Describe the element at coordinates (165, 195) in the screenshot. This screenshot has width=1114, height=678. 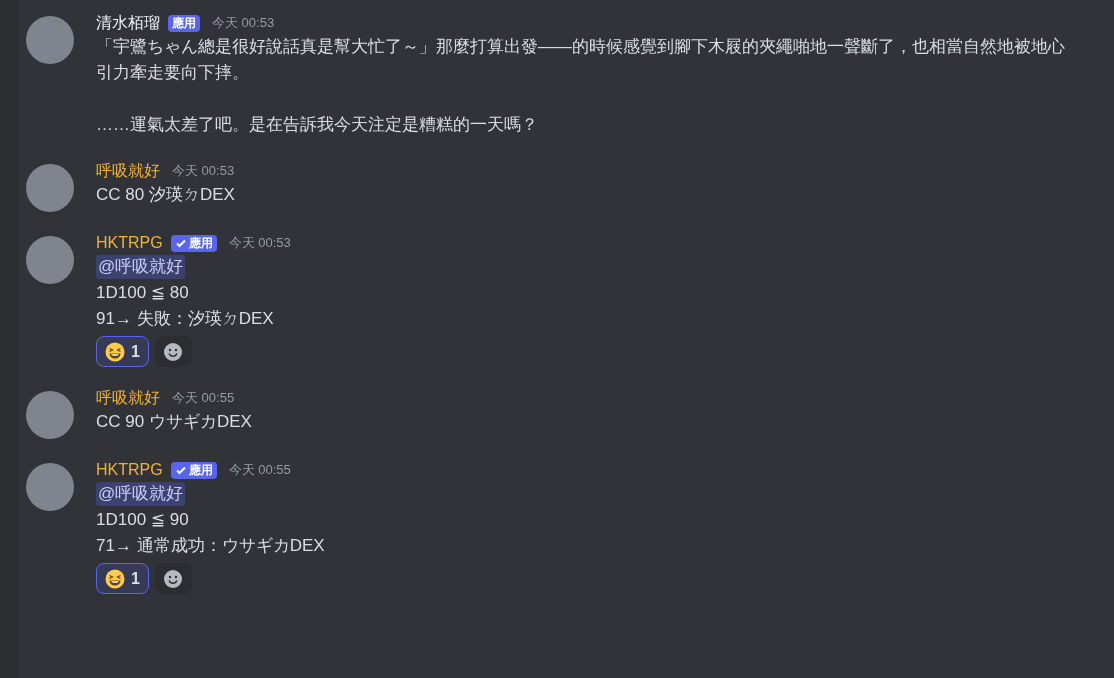
I see `message-text: CC 80 汐瑛ㄉDEX` at that location.